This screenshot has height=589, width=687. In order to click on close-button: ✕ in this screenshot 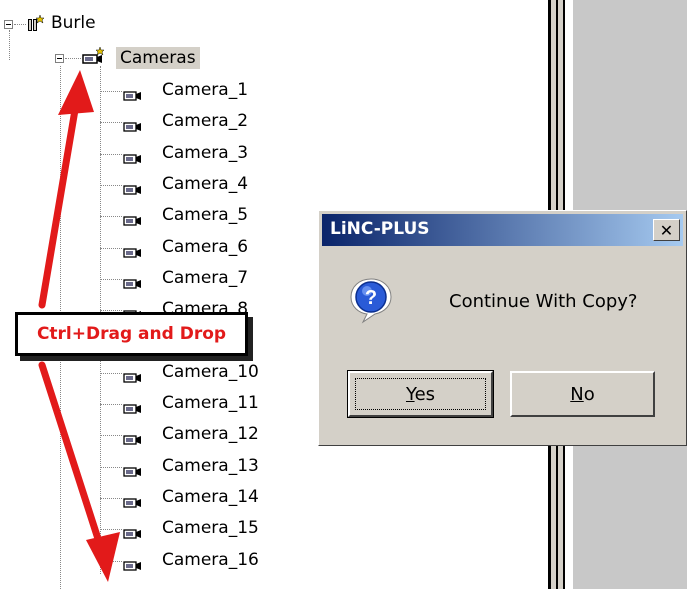, I will do `click(666, 230)`.